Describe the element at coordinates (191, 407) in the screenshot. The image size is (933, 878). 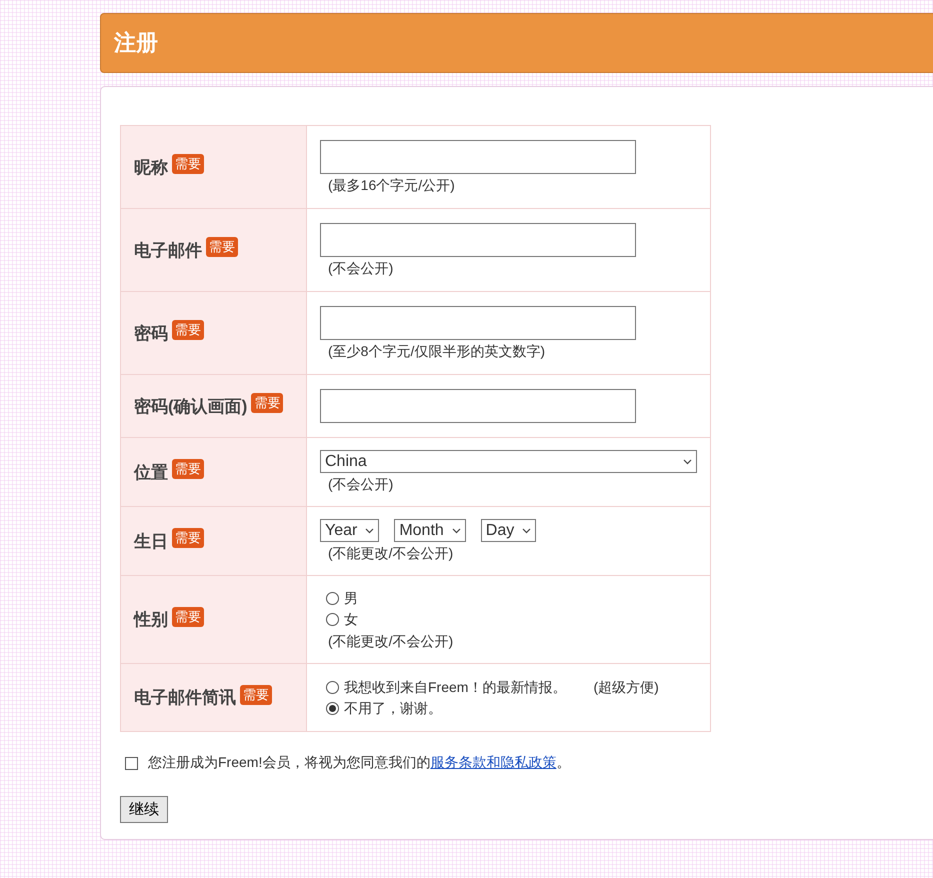
I see `field-label: 密码(确认画面)` at that location.